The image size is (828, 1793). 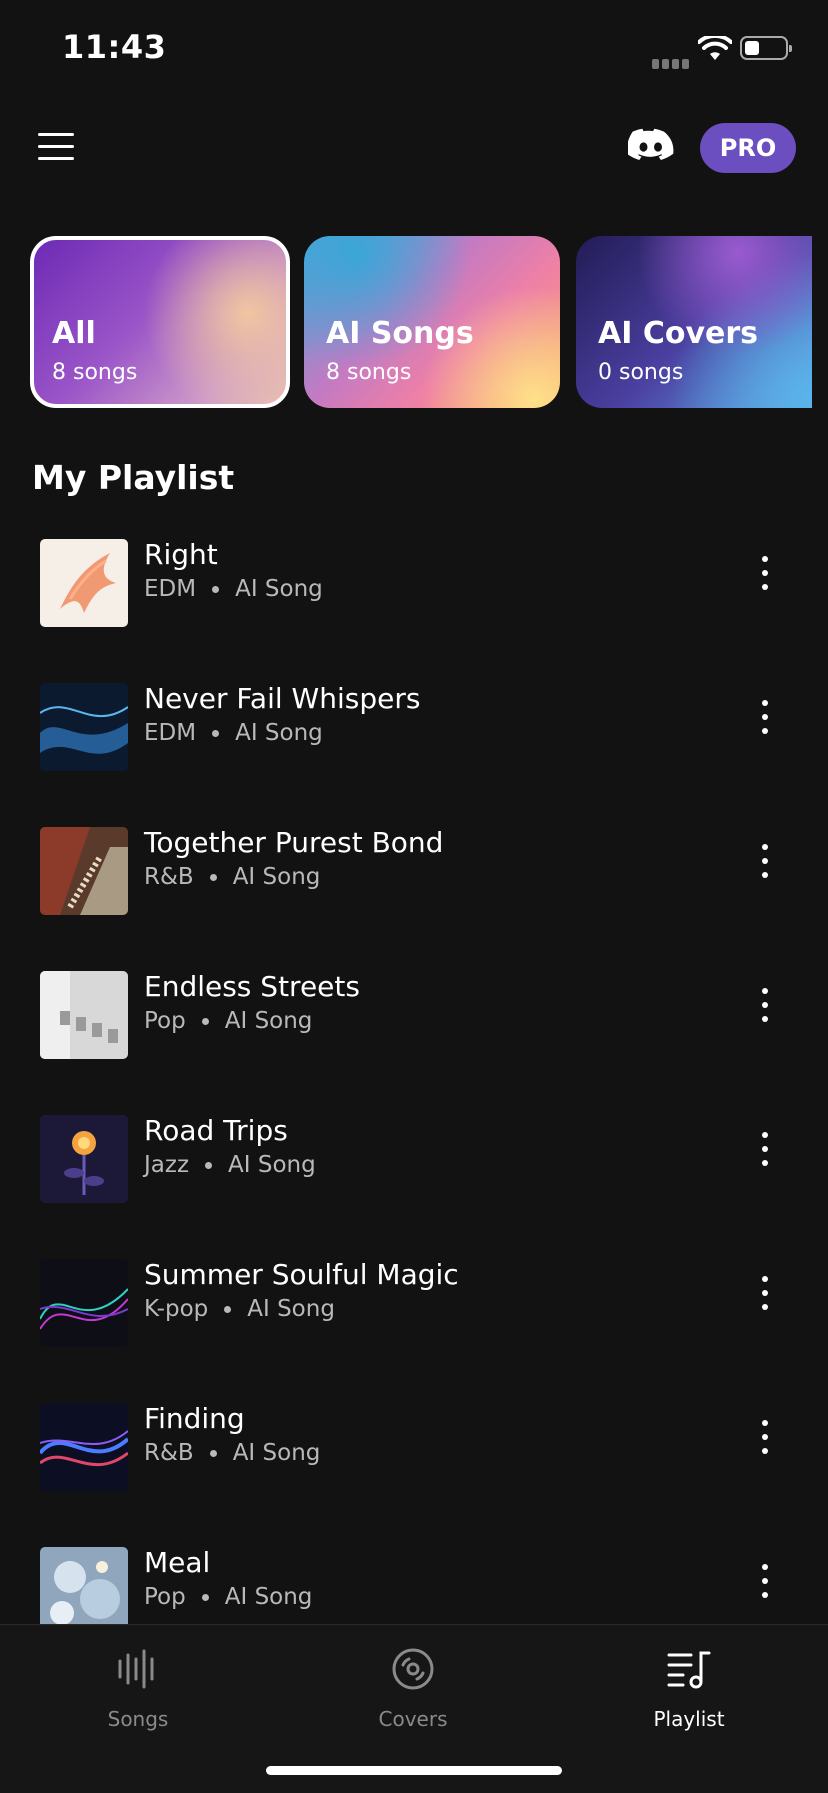 I want to click on song-row: Never Fail Whispers EDM AI Song, so click(x=414, y=738).